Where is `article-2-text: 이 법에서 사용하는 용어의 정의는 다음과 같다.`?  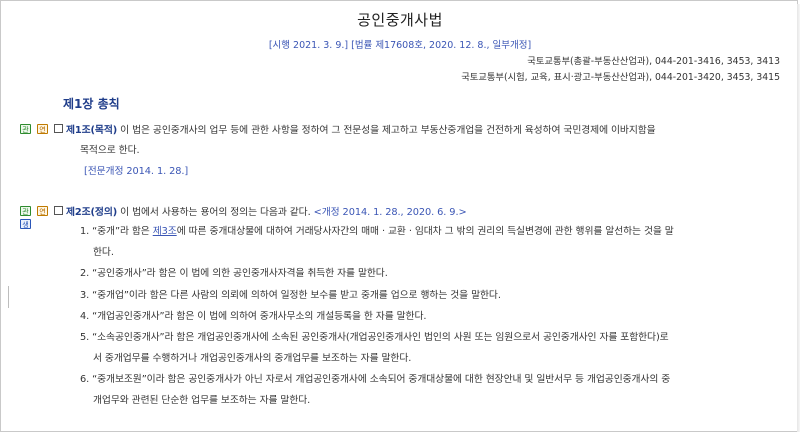
article-2-text: 이 법에서 사용하는 용어의 정의는 다음과 같다. is located at coordinates (215, 212).